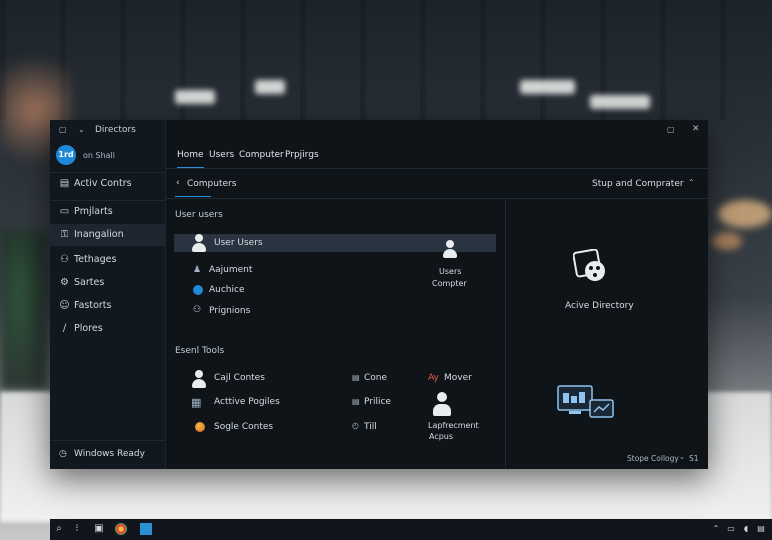 This screenshot has width=772, height=540. What do you see at coordinates (197, 310) in the screenshot?
I see `group-icon: ⚇` at bounding box center [197, 310].